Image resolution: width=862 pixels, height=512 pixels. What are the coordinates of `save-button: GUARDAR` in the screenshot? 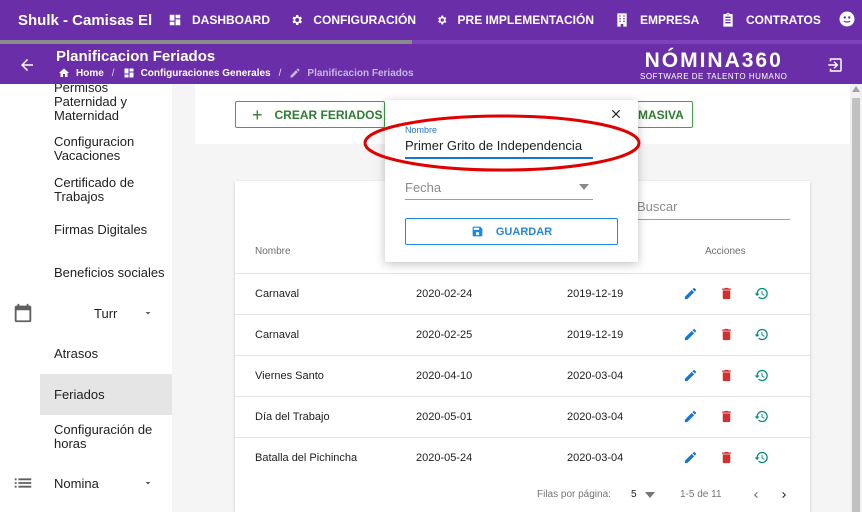 It's located at (511, 231).